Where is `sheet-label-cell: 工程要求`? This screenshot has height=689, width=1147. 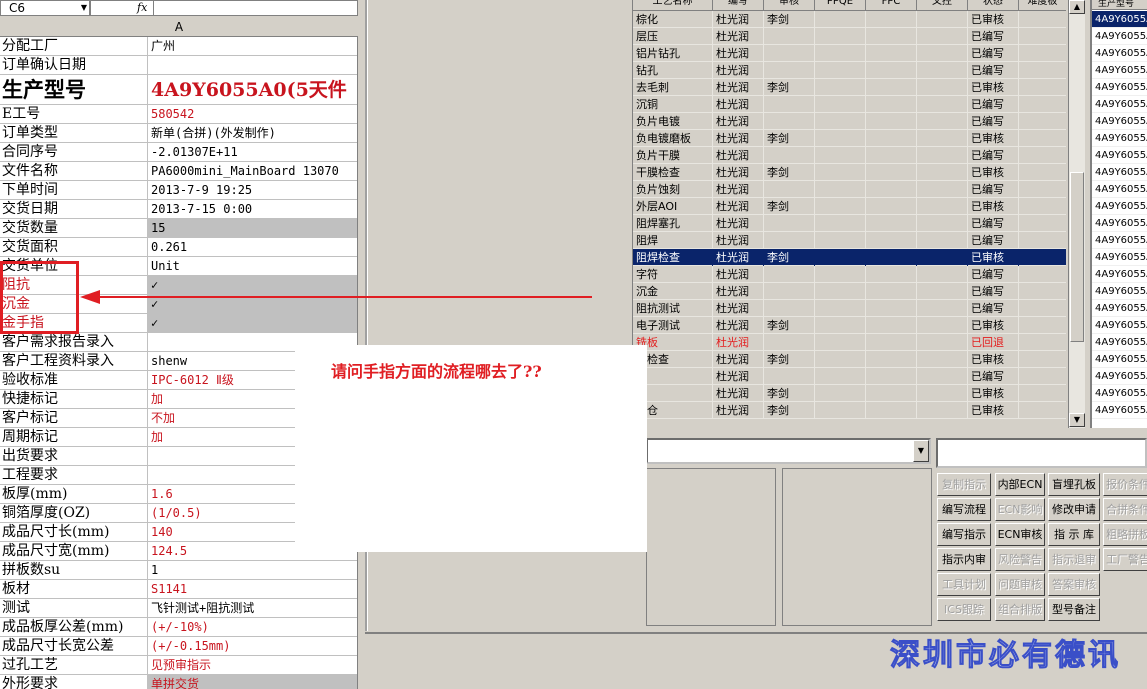 sheet-label-cell: 工程要求 is located at coordinates (74, 475).